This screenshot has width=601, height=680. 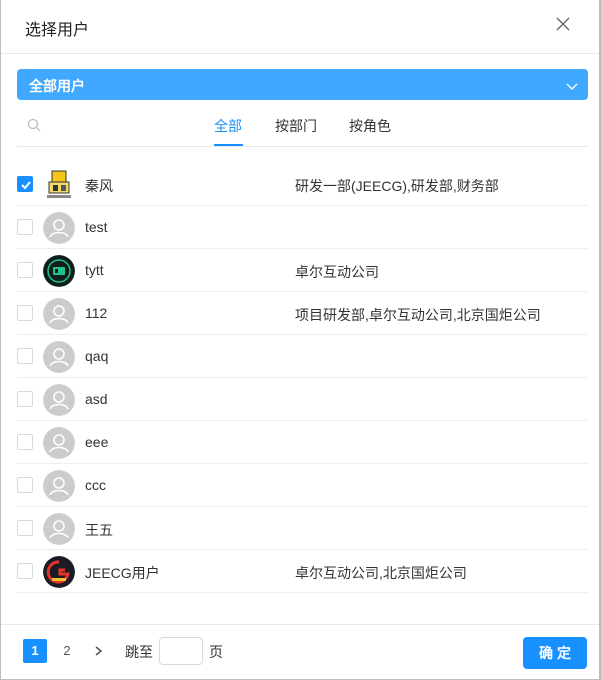 I want to click on list-item: 秦风 研发一部(JEECG),研发部,财务部, so click(x=302, y=184).